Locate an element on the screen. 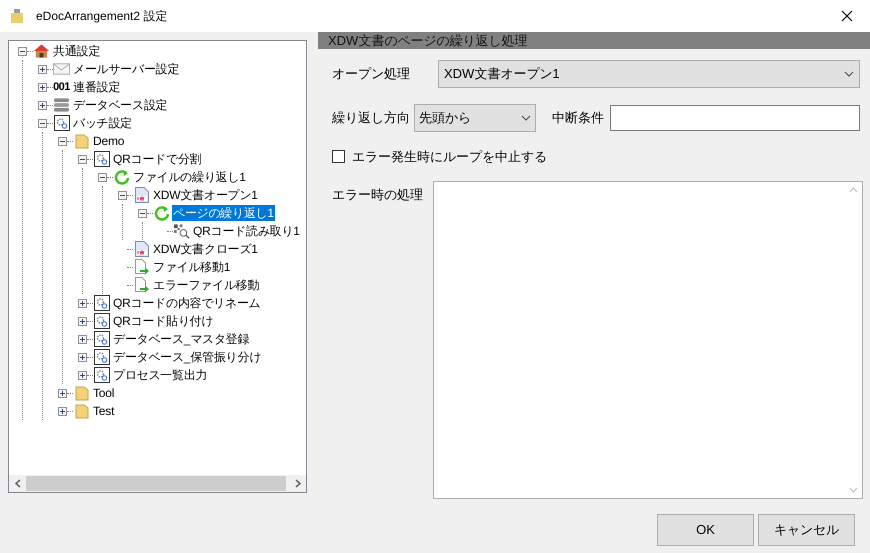  envelope-icon is located at coordinates (61, 69).